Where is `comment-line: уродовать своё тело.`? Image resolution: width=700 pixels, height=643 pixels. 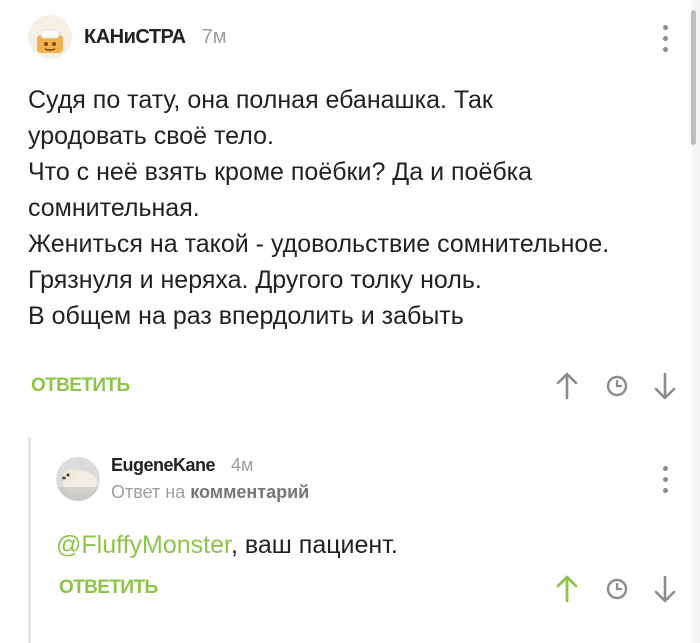
comment-line: уродовать своё тело. is located at coordinates (151, 136).